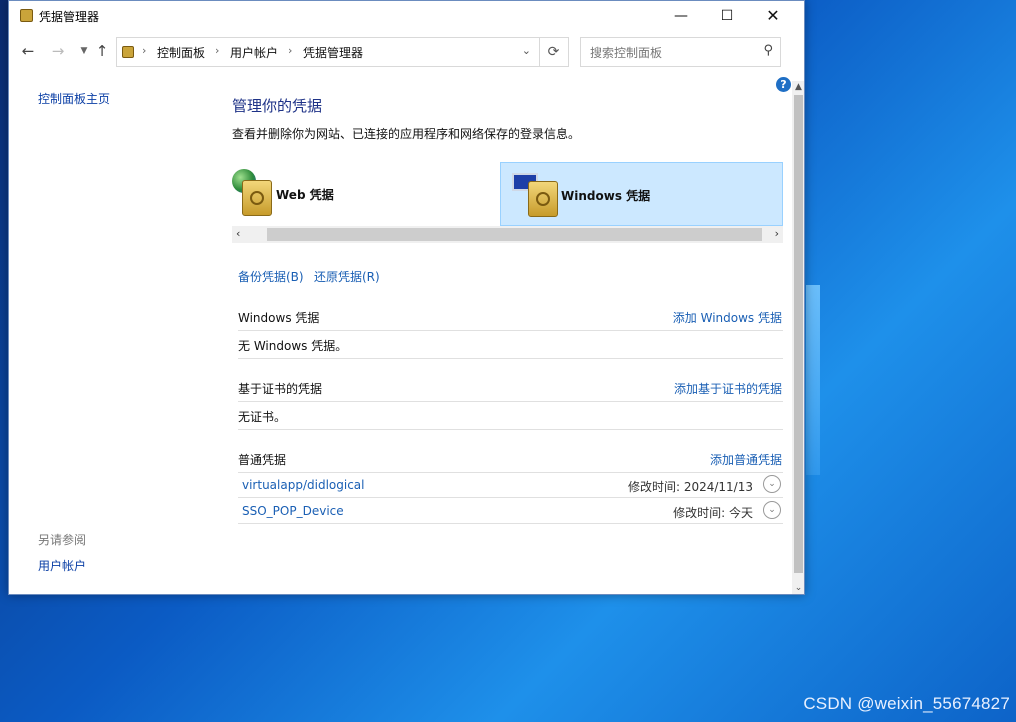 The image size is (1016, 722). Describe the element at coordinates (783, 84) in the screenshot. I see `help-icon: ?` at that location.